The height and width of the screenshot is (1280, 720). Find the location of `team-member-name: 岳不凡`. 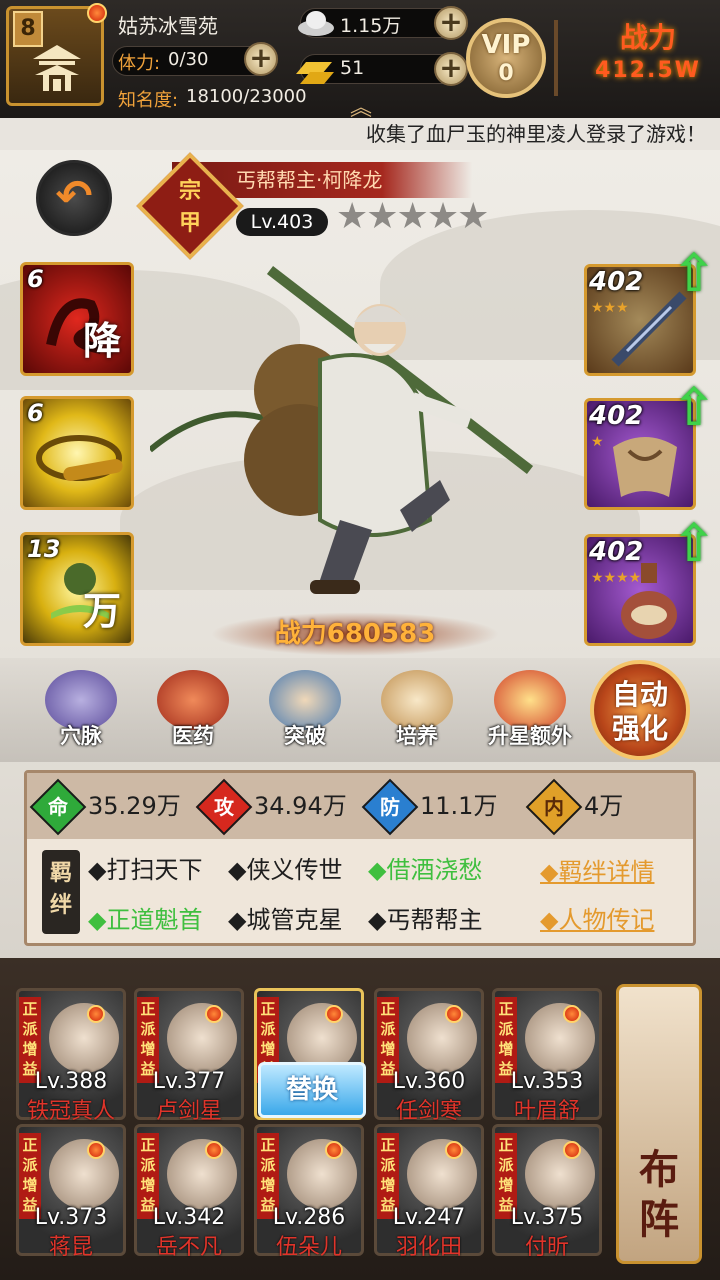

team-member-name: 岳不凡 is located at coordinates (188, 1247).